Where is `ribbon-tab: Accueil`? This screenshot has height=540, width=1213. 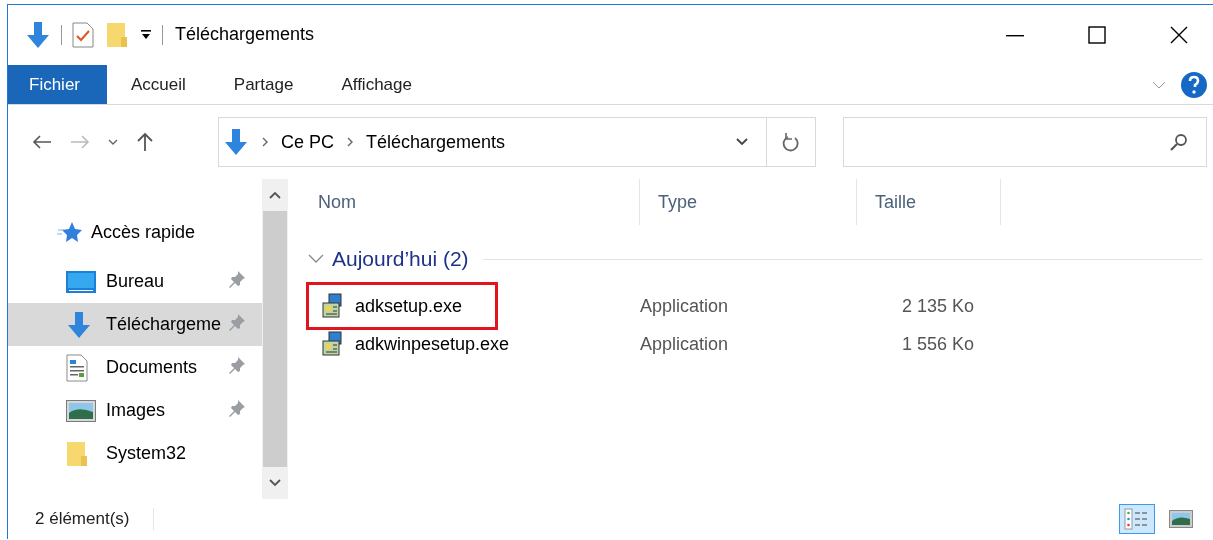
ribbon-tab: Accueil is located at coordinates (158, 84).